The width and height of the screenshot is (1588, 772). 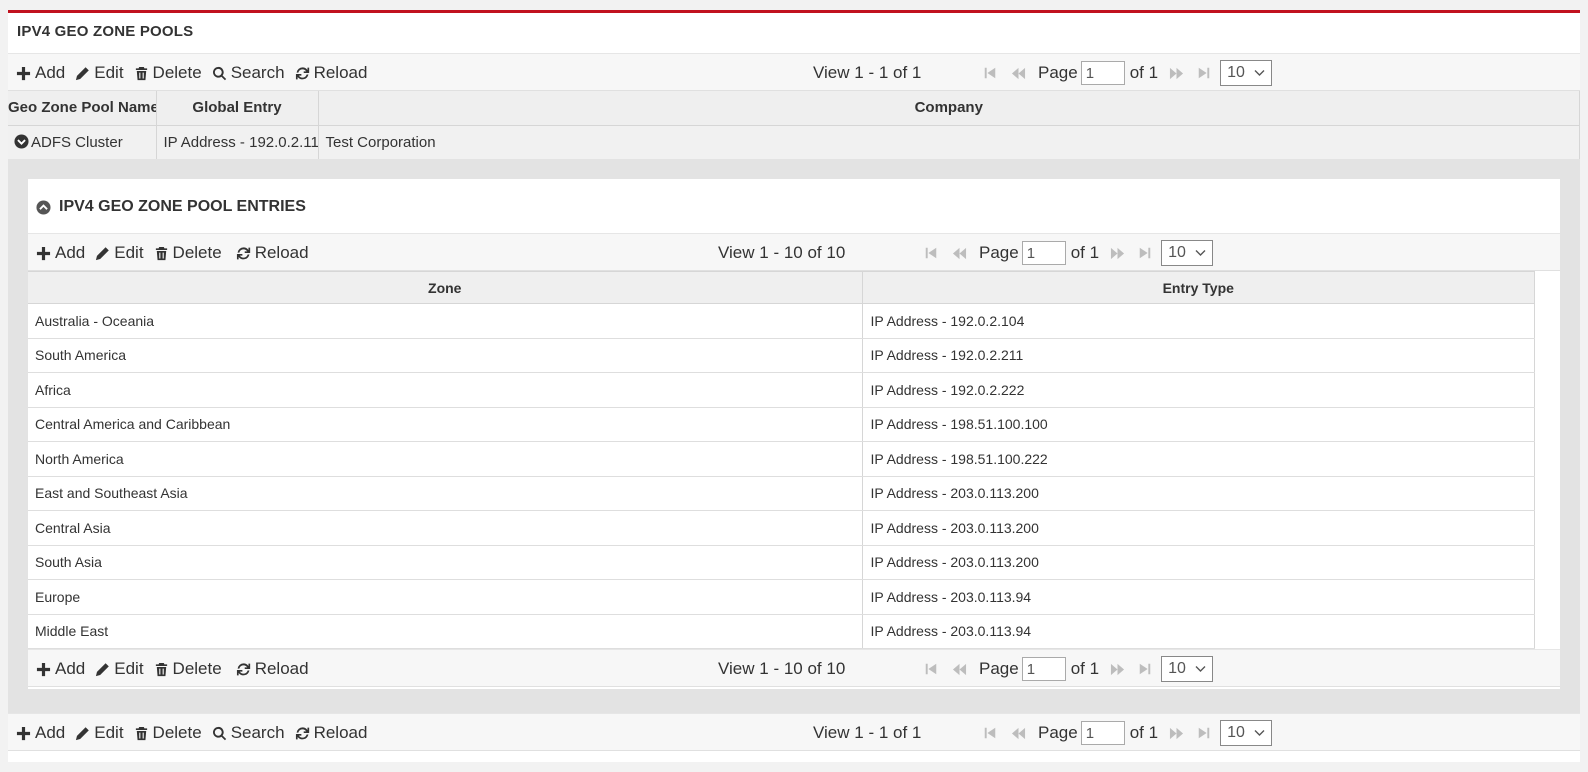 I want to click on search-icon, so click(x=219, y=733).